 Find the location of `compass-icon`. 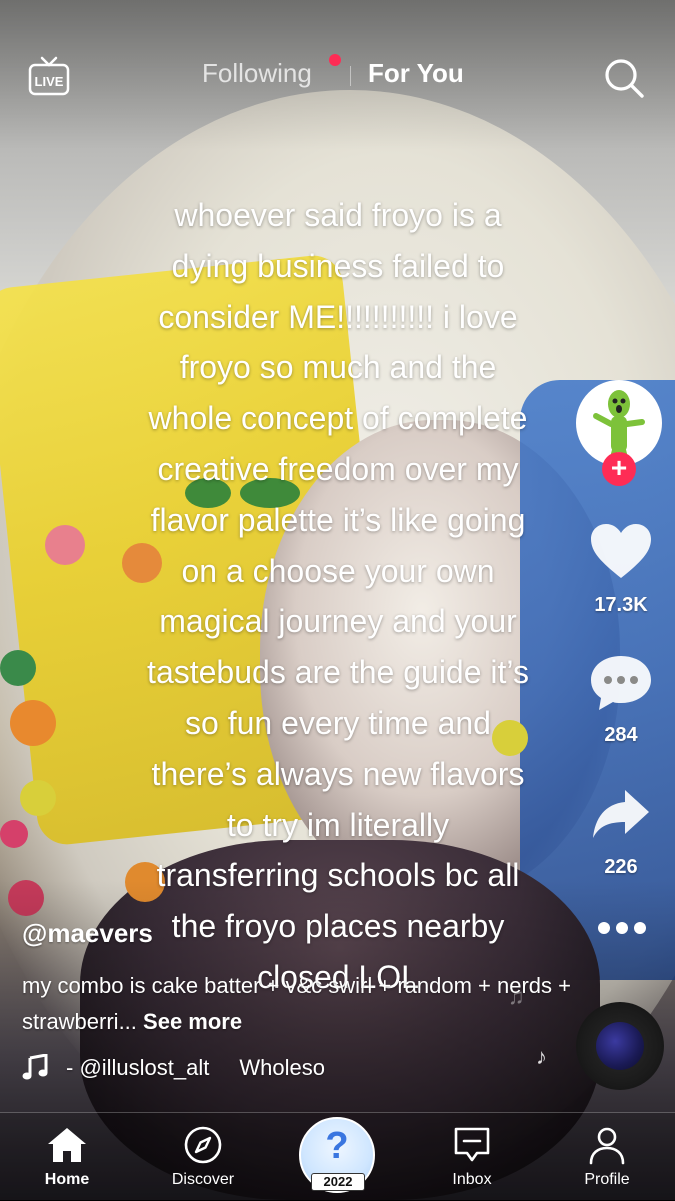

compass-icon is located at coordinates (203, 1145).